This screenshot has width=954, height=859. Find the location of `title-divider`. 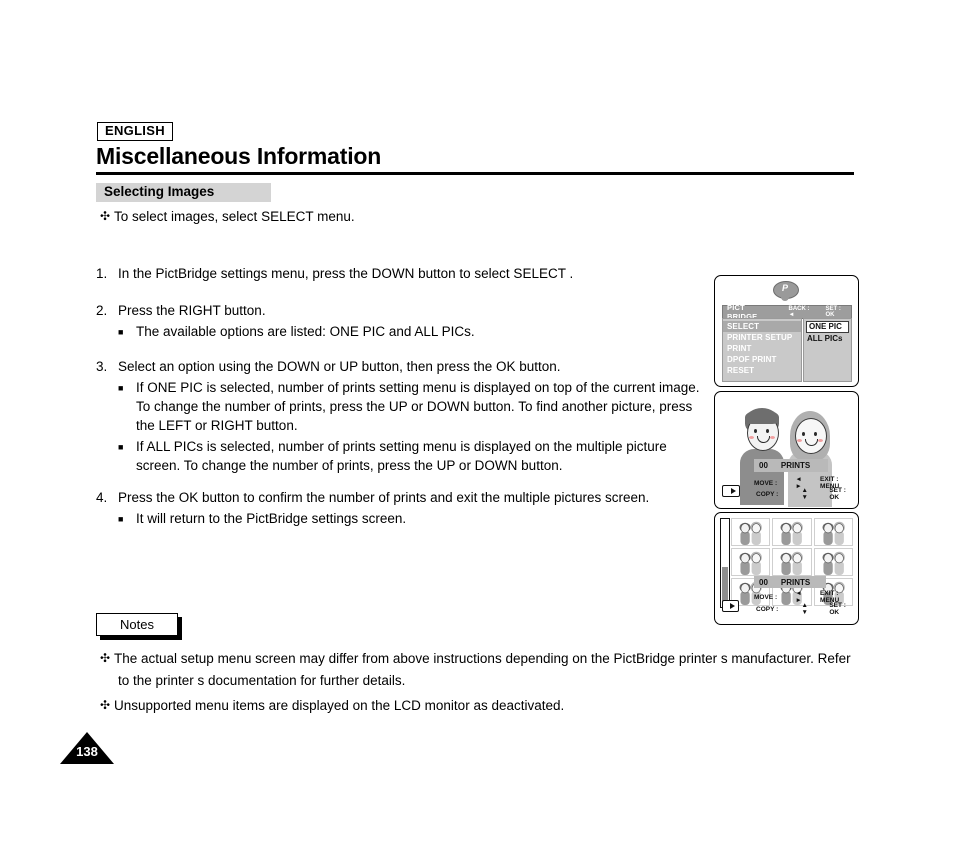

title-divider is located at coordinates (475, 173).